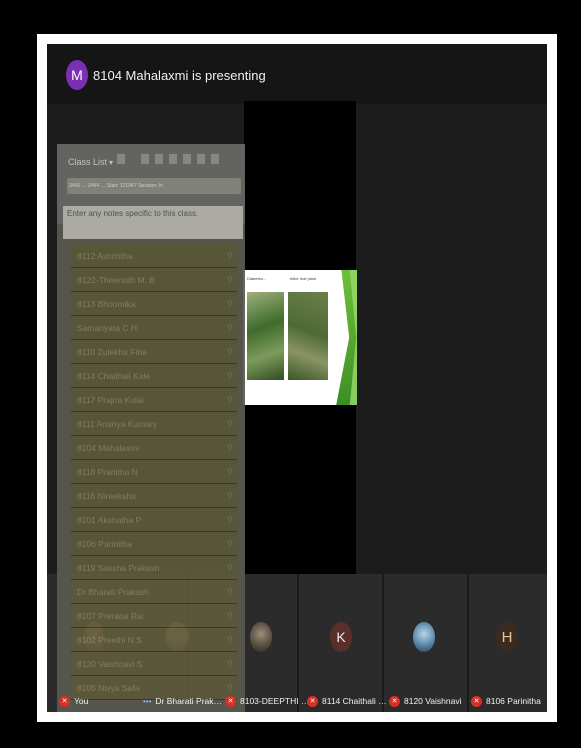  I want to click on student-row: 8116 Nireeksha ⚲, so click(154, 496).